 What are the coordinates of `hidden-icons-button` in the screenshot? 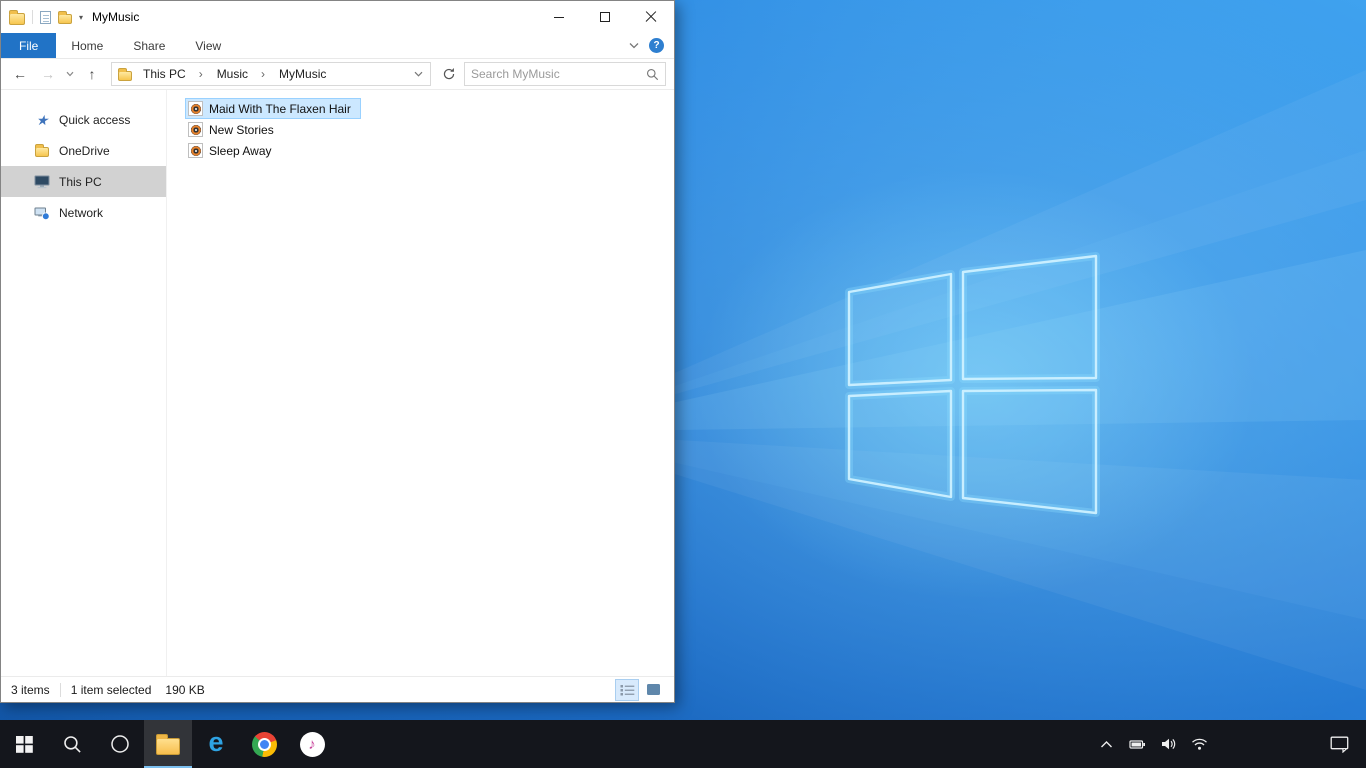 It's located at (1106, 744).